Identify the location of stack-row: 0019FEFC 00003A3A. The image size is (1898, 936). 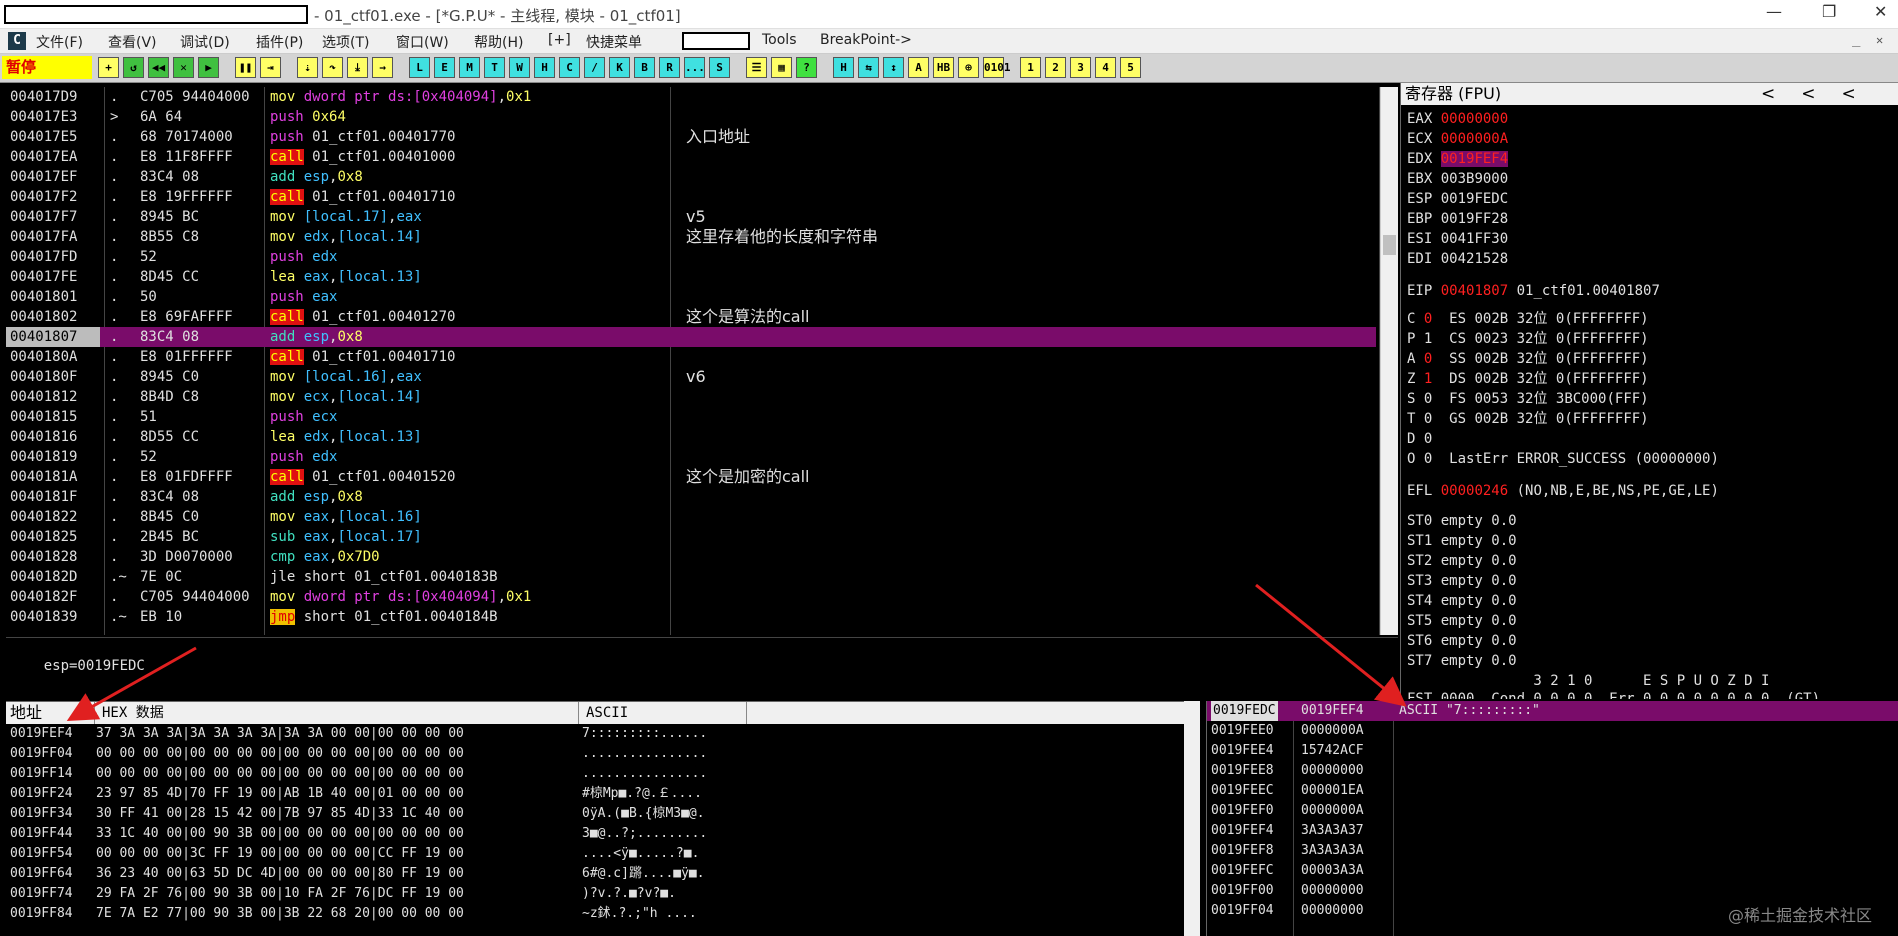
(1552, 871).